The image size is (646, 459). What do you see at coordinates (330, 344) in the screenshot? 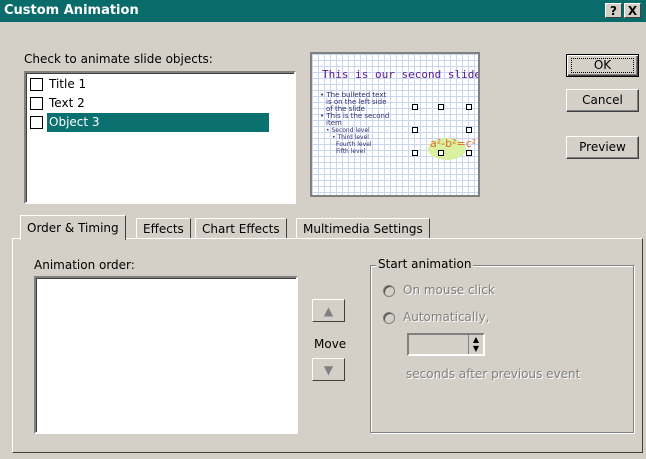
I see `move-label: Move` at bounding box center [330, 344].